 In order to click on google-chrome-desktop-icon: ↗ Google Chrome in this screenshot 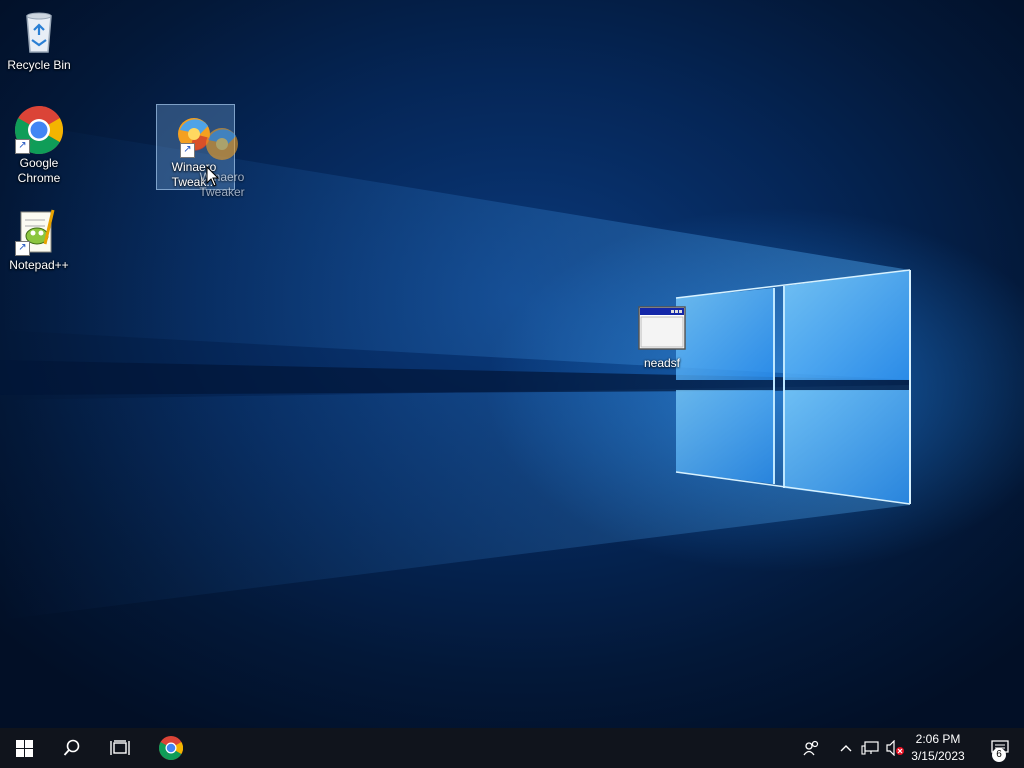, I will do `click(39, 145)`.